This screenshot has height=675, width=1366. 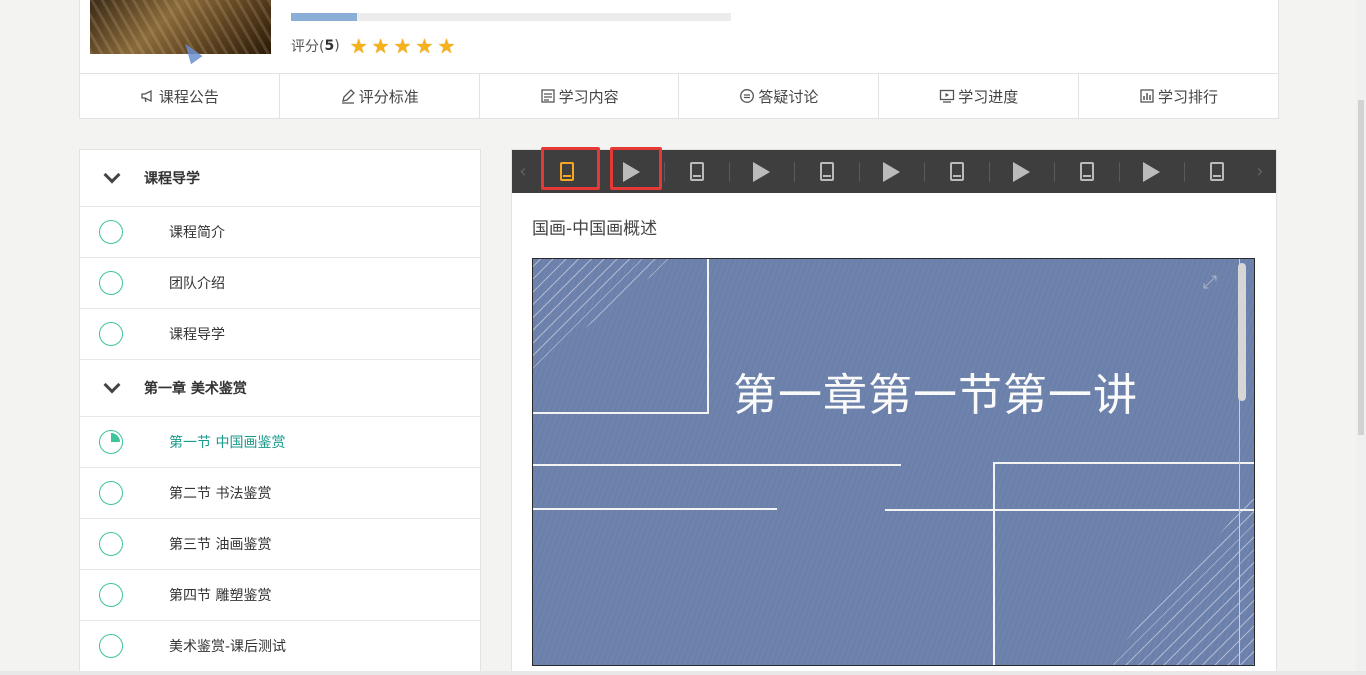 I want to click on rating-label: 评分(, so click(x=308, y=47).